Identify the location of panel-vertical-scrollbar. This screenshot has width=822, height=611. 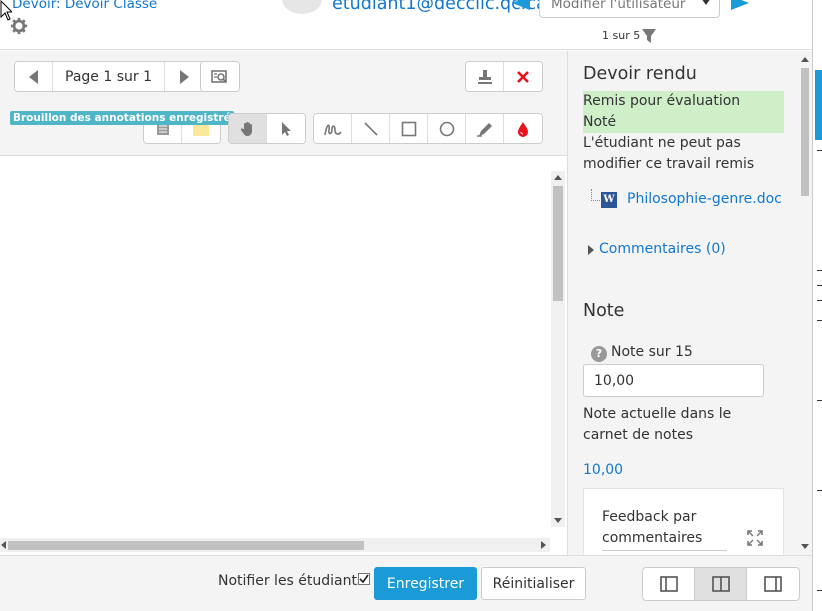
(805, 303).